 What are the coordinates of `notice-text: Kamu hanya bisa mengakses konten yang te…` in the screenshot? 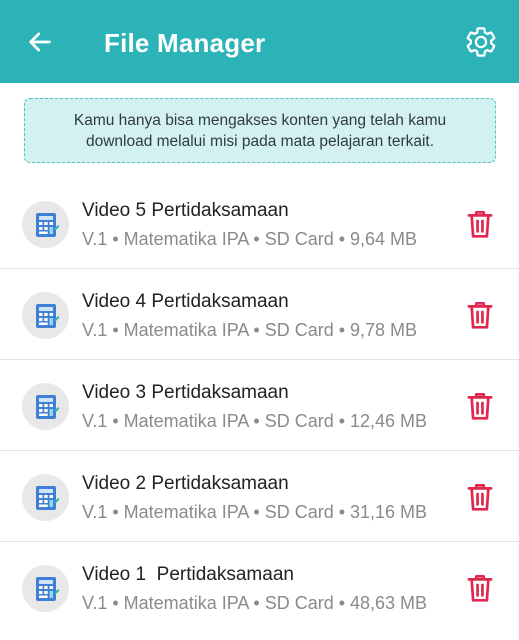 It's located at (260, 130).